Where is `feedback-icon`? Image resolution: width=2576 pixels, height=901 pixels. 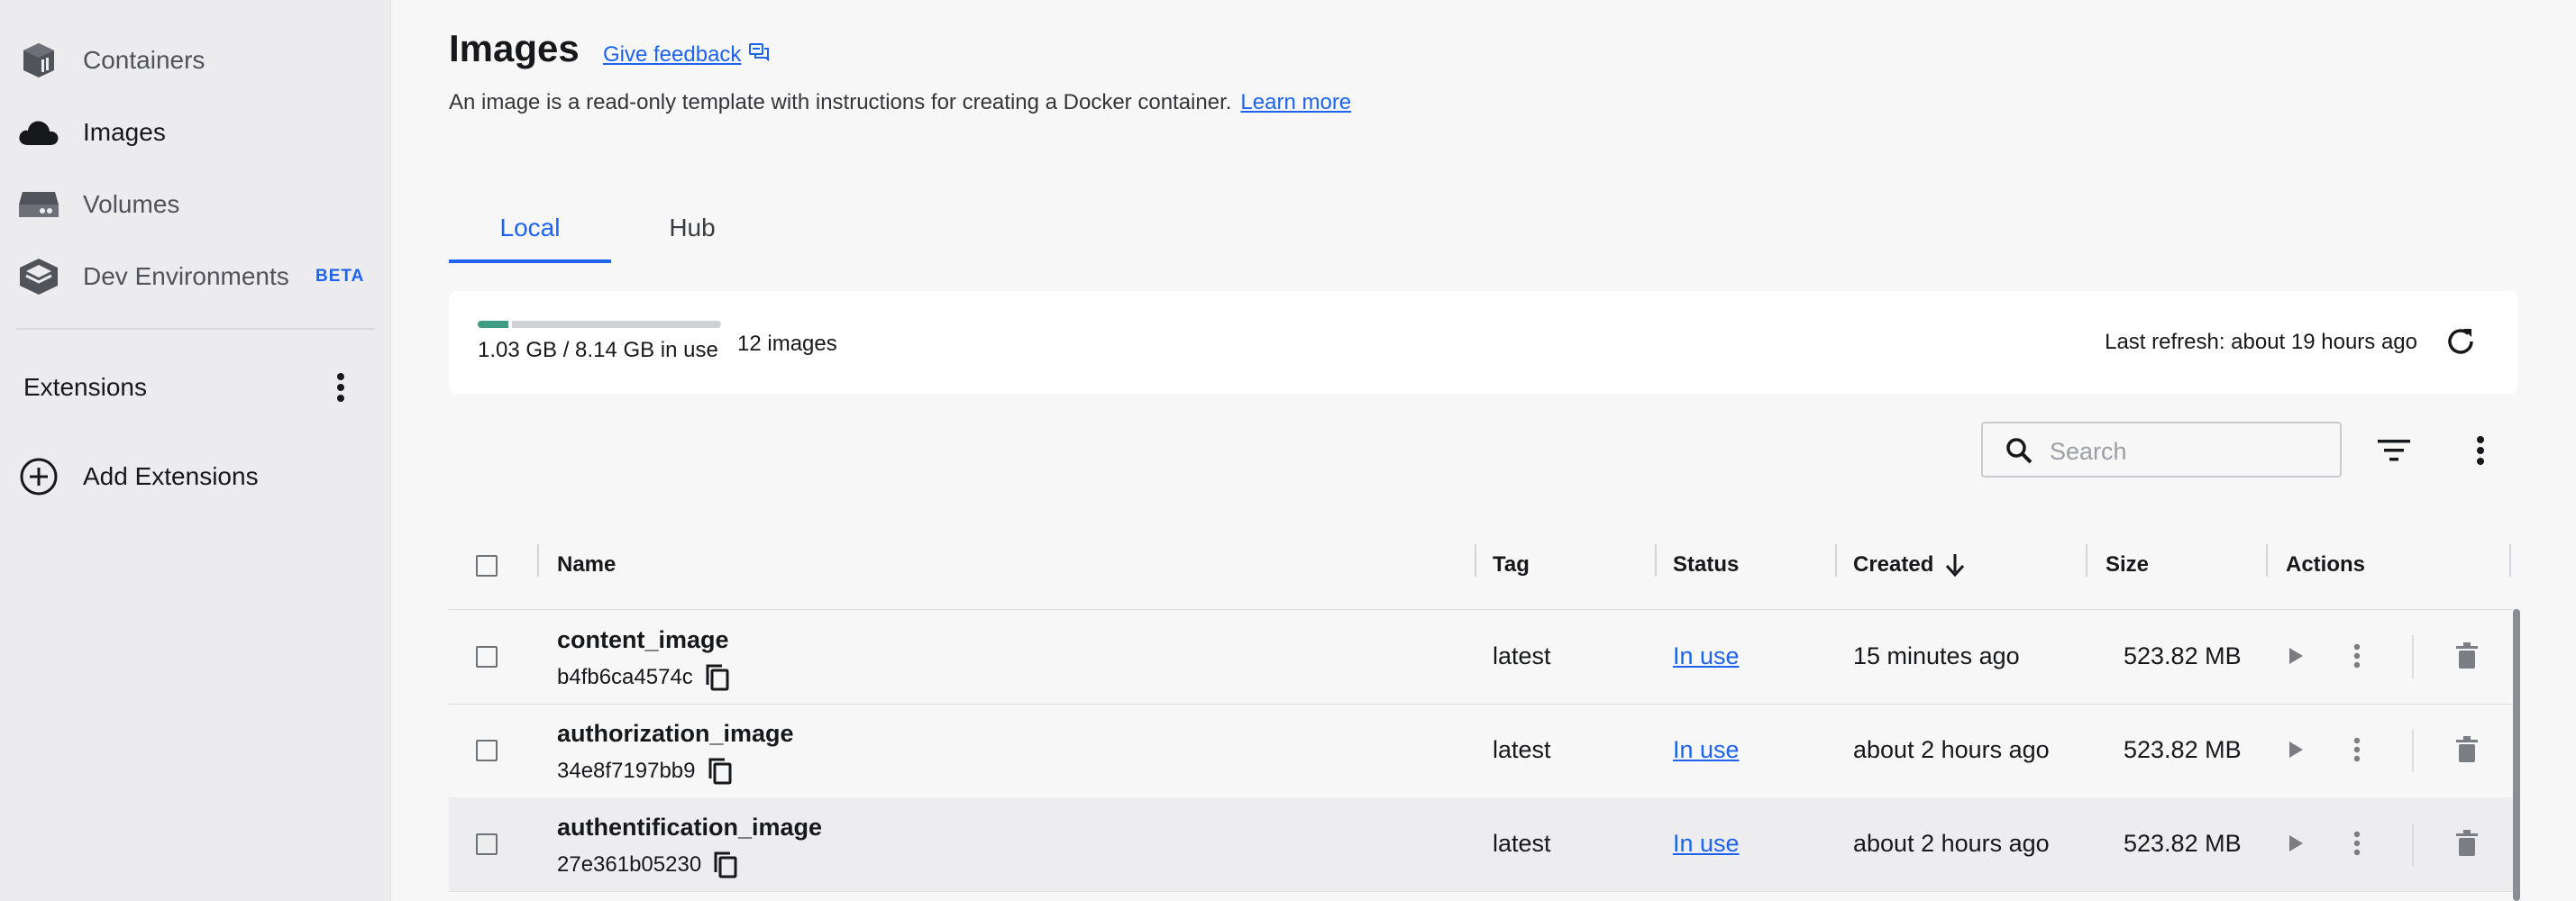 feedback-icon is located at coordinates (759, 54).